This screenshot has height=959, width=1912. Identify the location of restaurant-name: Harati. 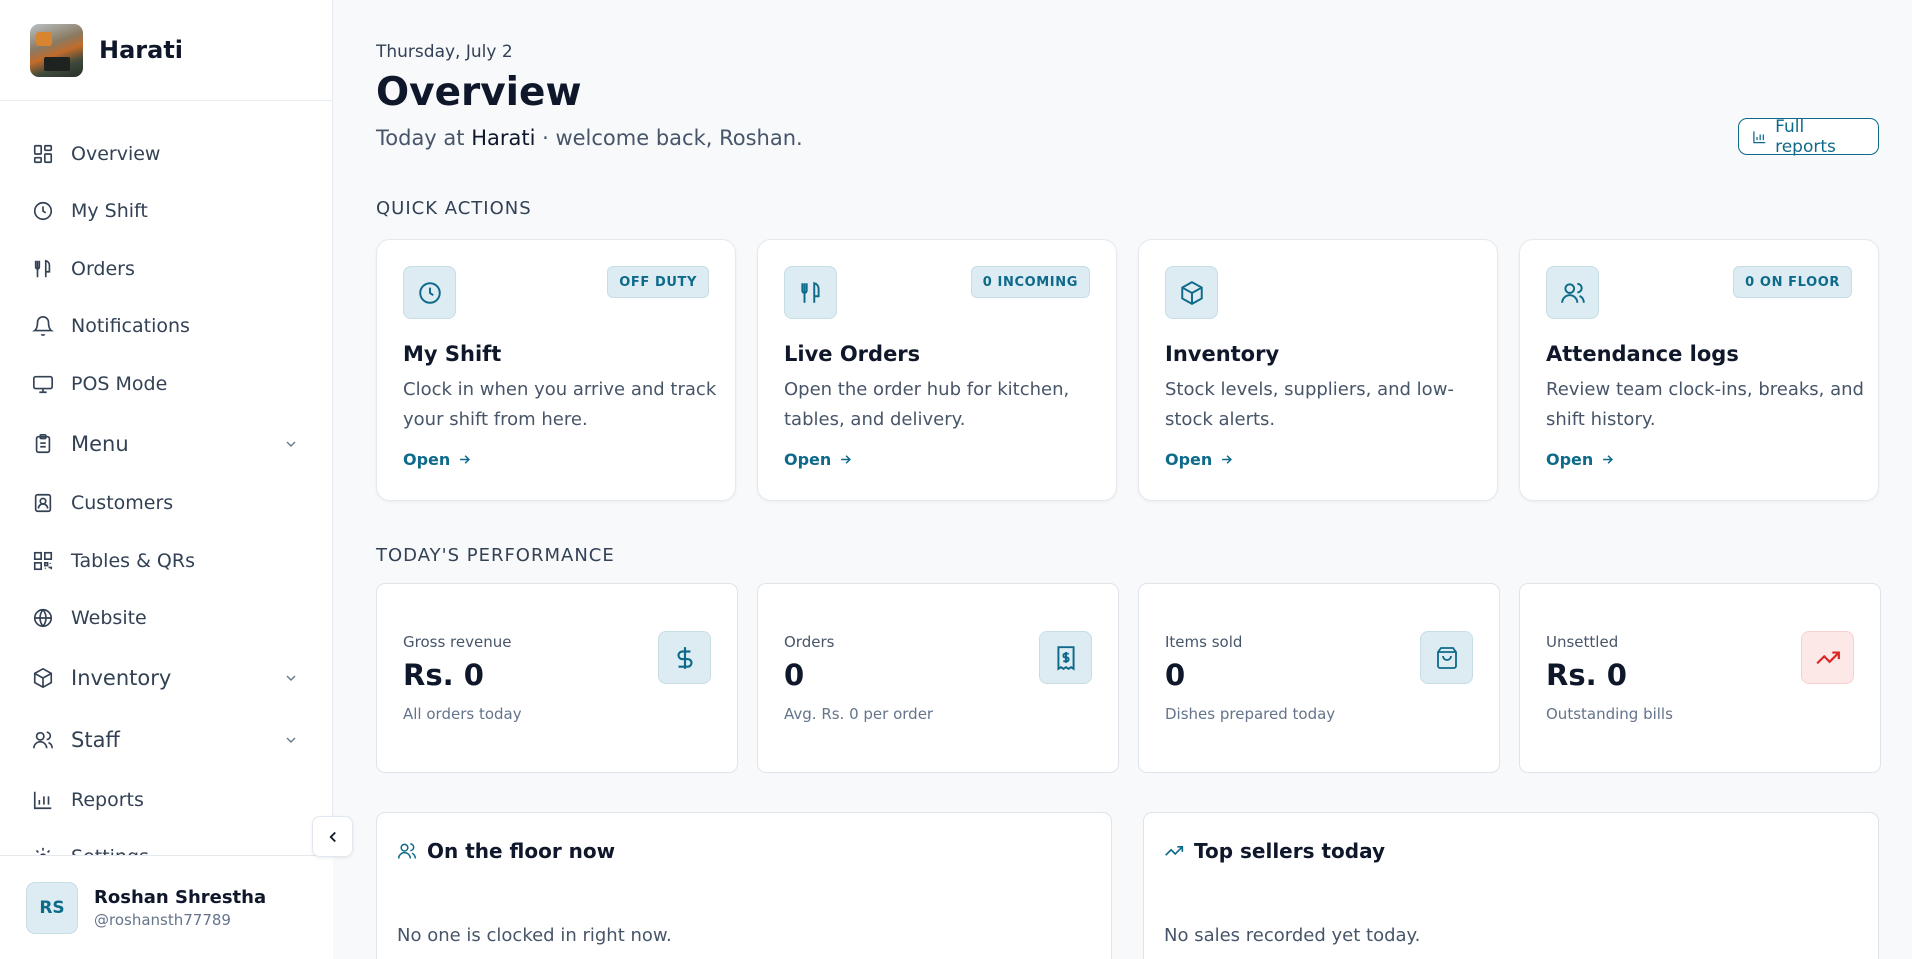
(503, 138).